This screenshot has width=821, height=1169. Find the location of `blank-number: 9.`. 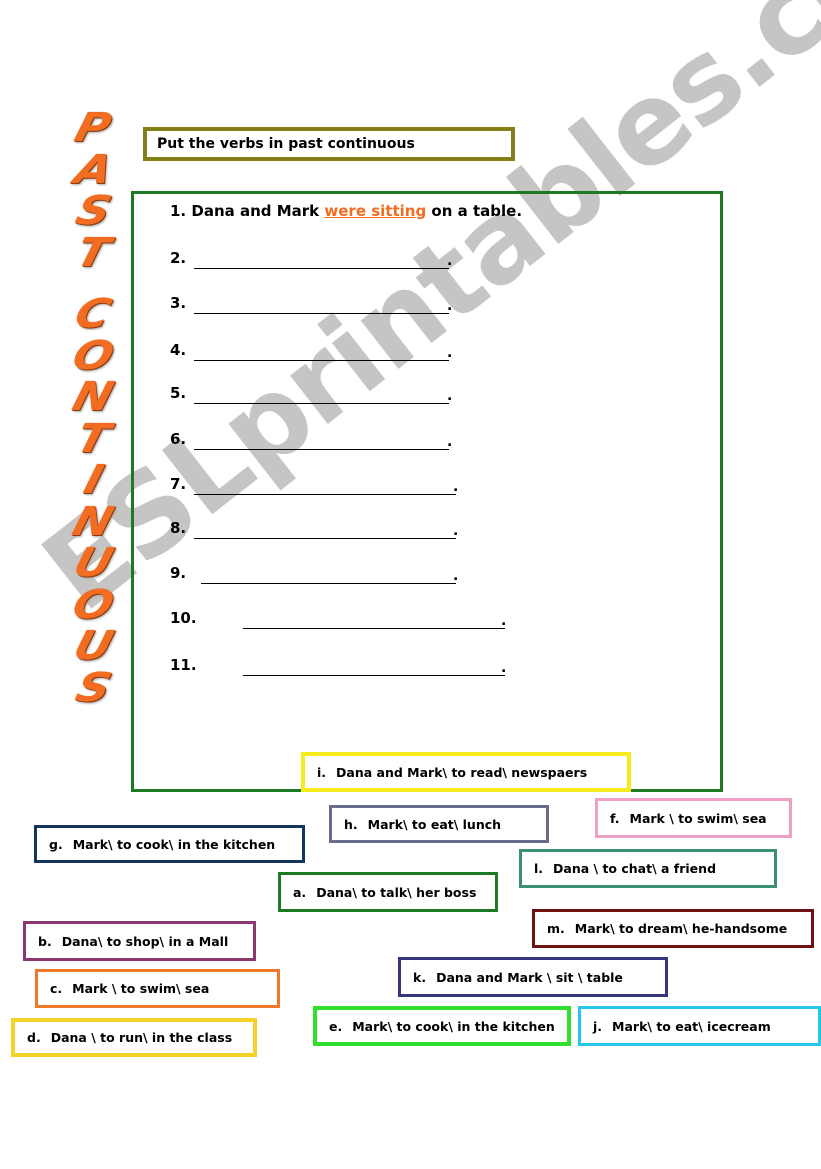

blank-number: 9. is located at coordinates (178, 573).